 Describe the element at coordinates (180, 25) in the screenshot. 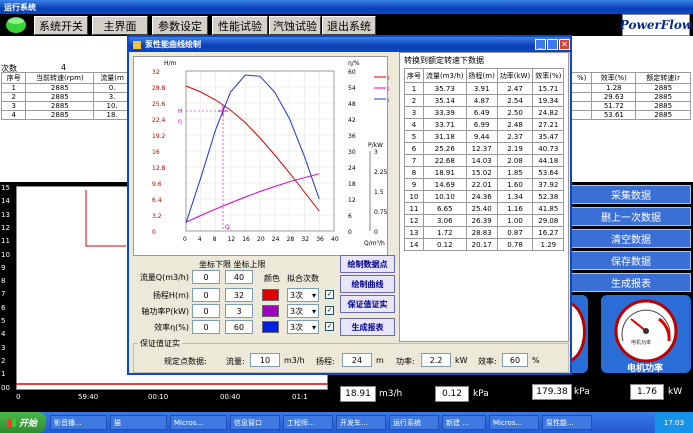

I see `menu-params: 参数设定` at that location.